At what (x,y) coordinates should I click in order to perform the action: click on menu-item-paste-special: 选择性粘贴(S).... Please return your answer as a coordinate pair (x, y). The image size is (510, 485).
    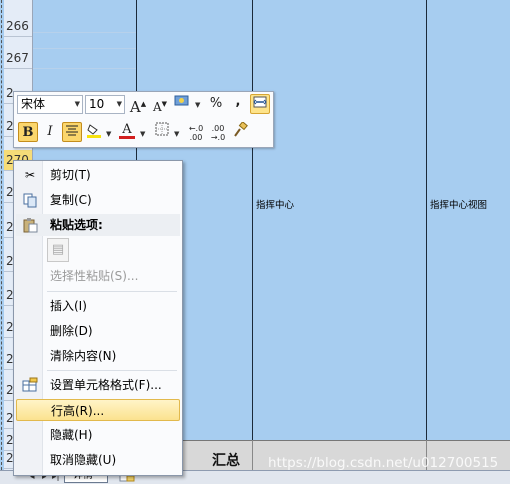
    Looking at the image, I should click on (98, 276).